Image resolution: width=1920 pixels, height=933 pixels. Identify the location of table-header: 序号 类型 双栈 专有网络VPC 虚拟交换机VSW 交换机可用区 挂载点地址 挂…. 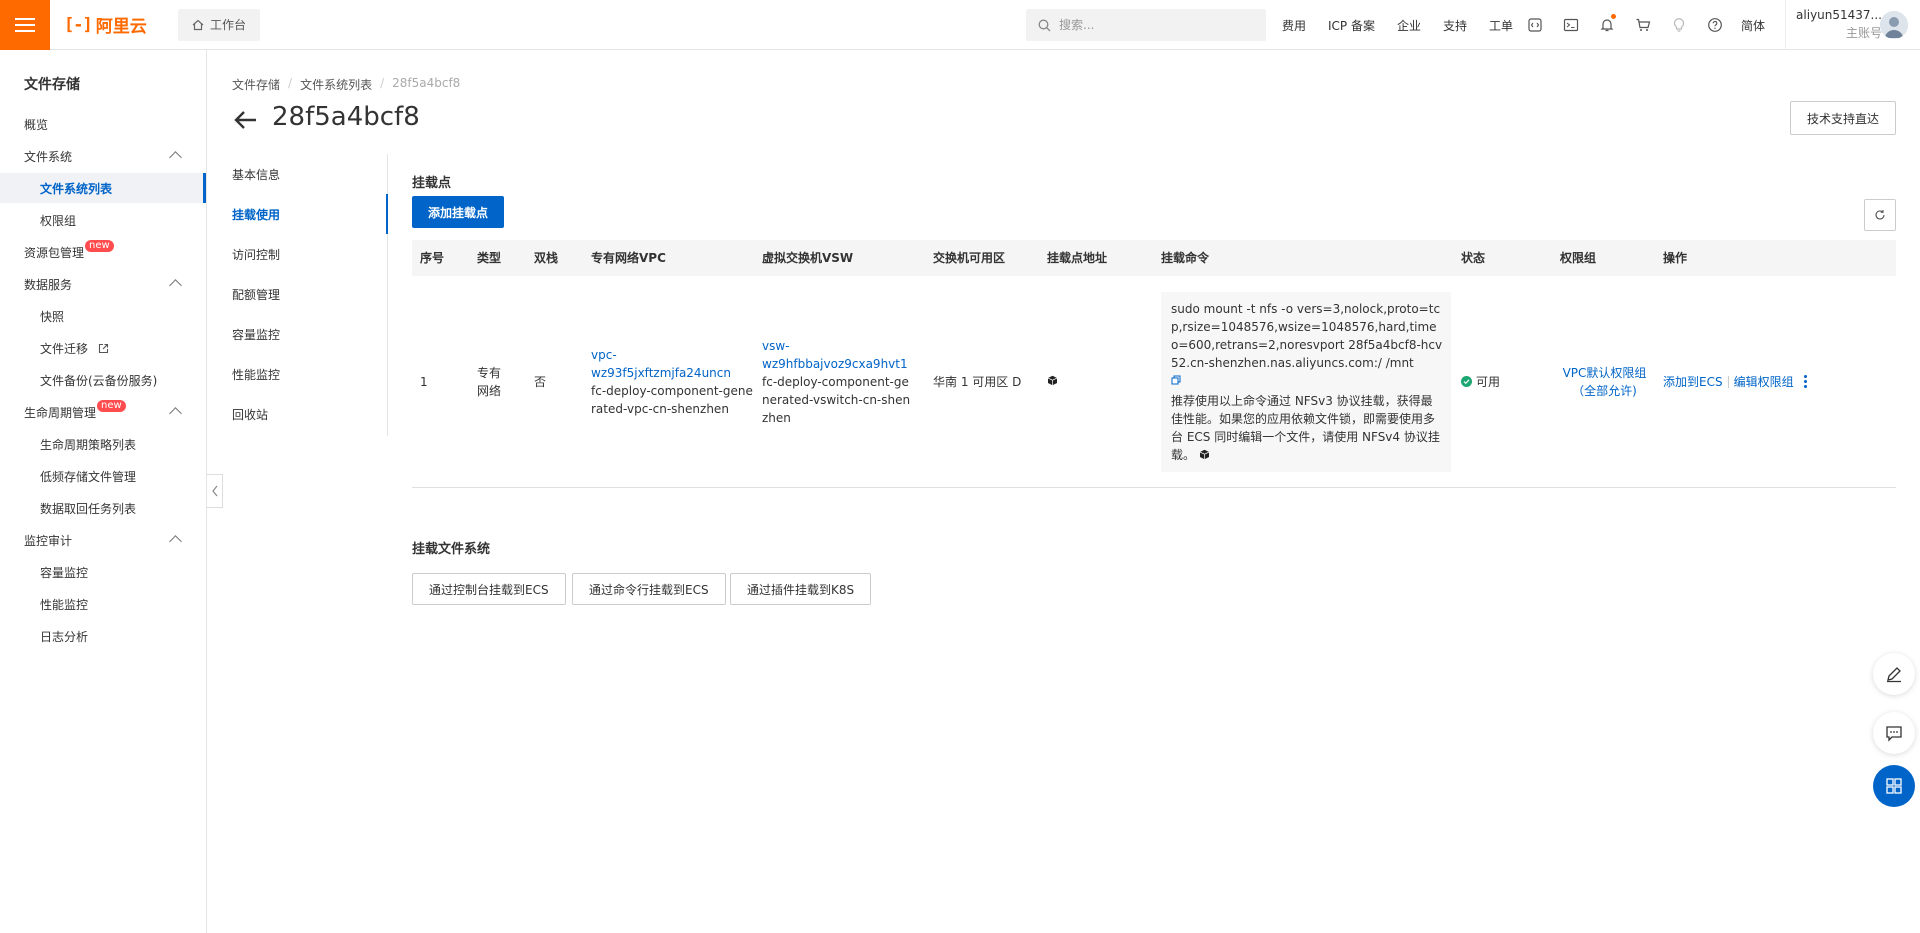
(1154, 258).